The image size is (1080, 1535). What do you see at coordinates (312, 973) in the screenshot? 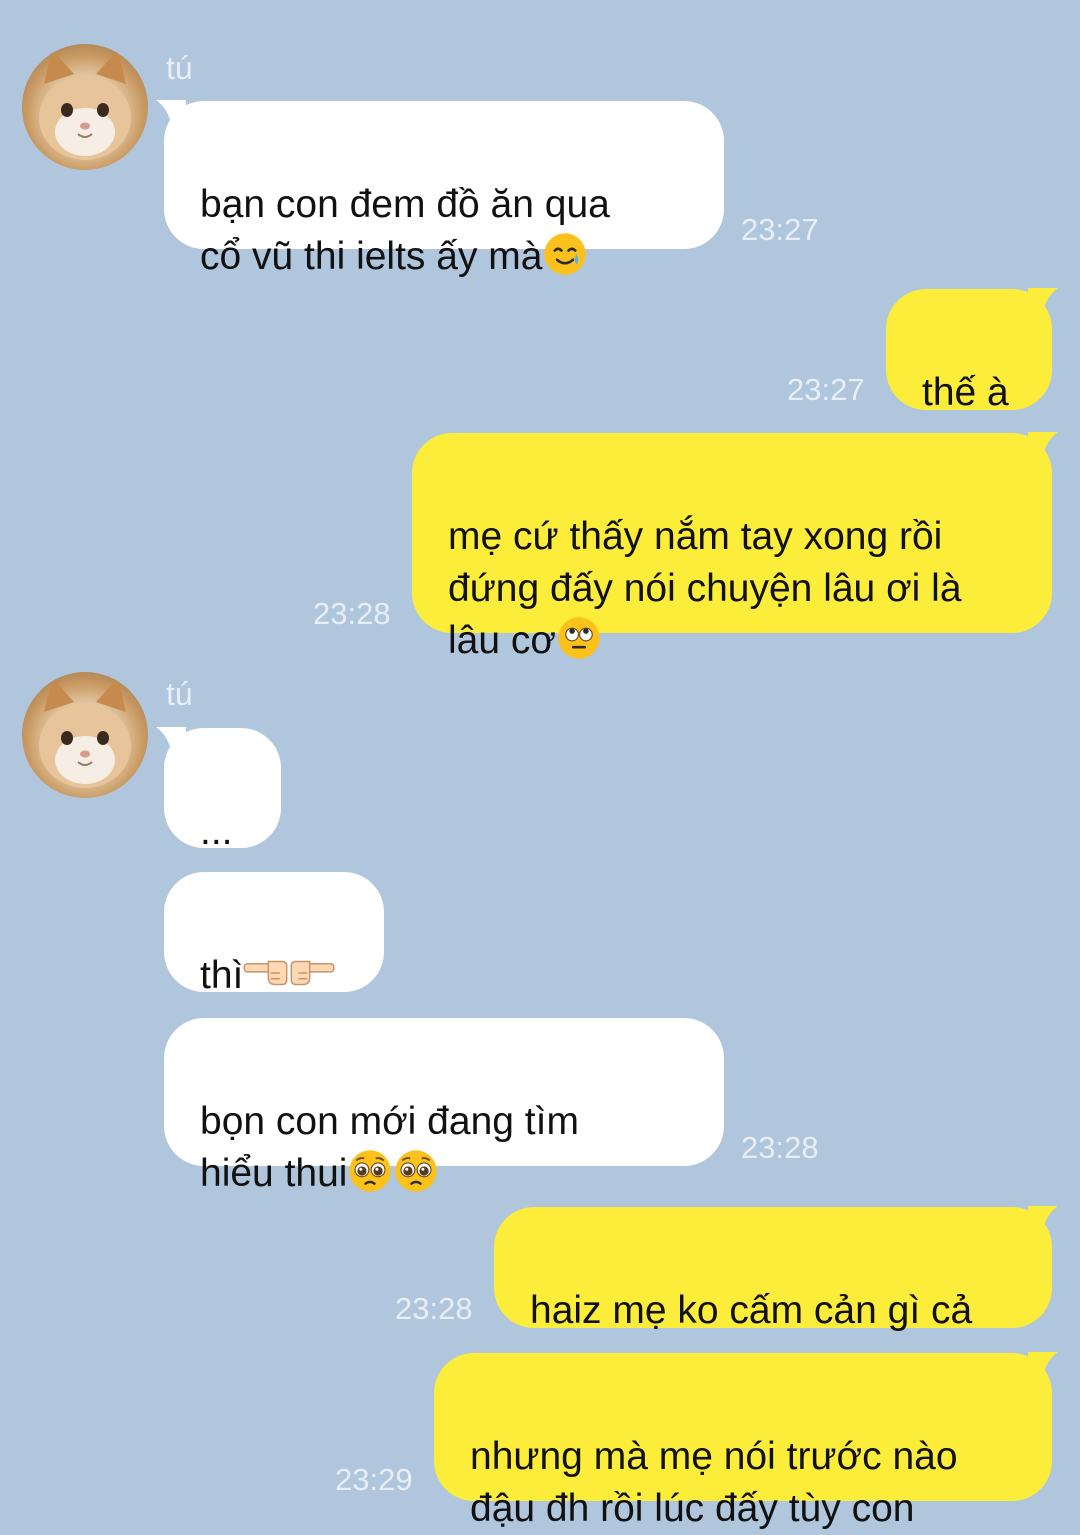
I see `backhand-index-pointing-right-emoji` at bounding box center [312, 973].